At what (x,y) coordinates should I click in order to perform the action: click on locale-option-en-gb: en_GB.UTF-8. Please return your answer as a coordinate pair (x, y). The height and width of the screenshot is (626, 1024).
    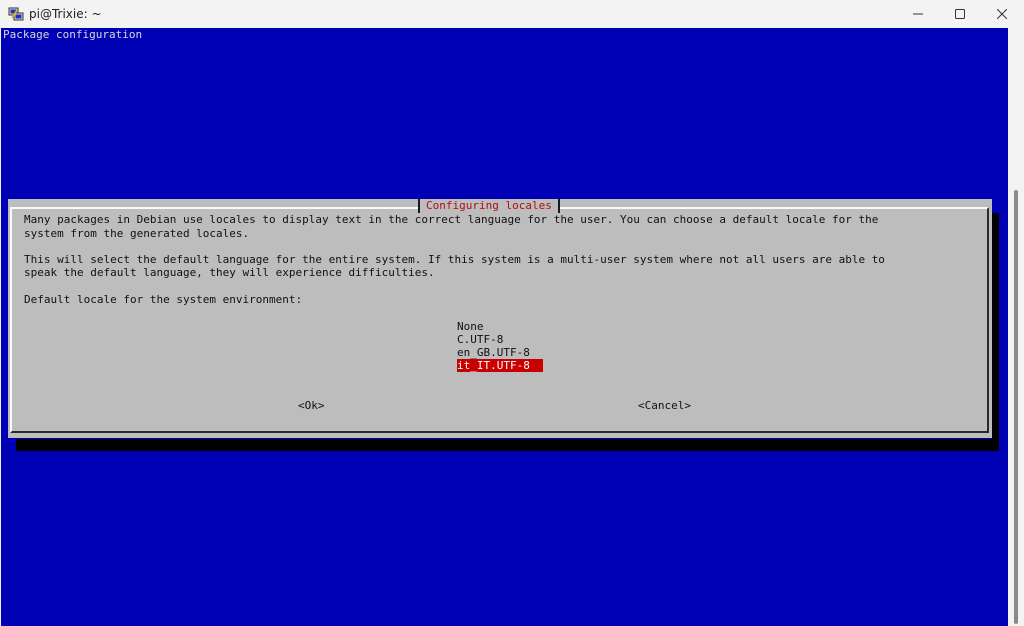
    Looking at the image, I should click on (493, 352).